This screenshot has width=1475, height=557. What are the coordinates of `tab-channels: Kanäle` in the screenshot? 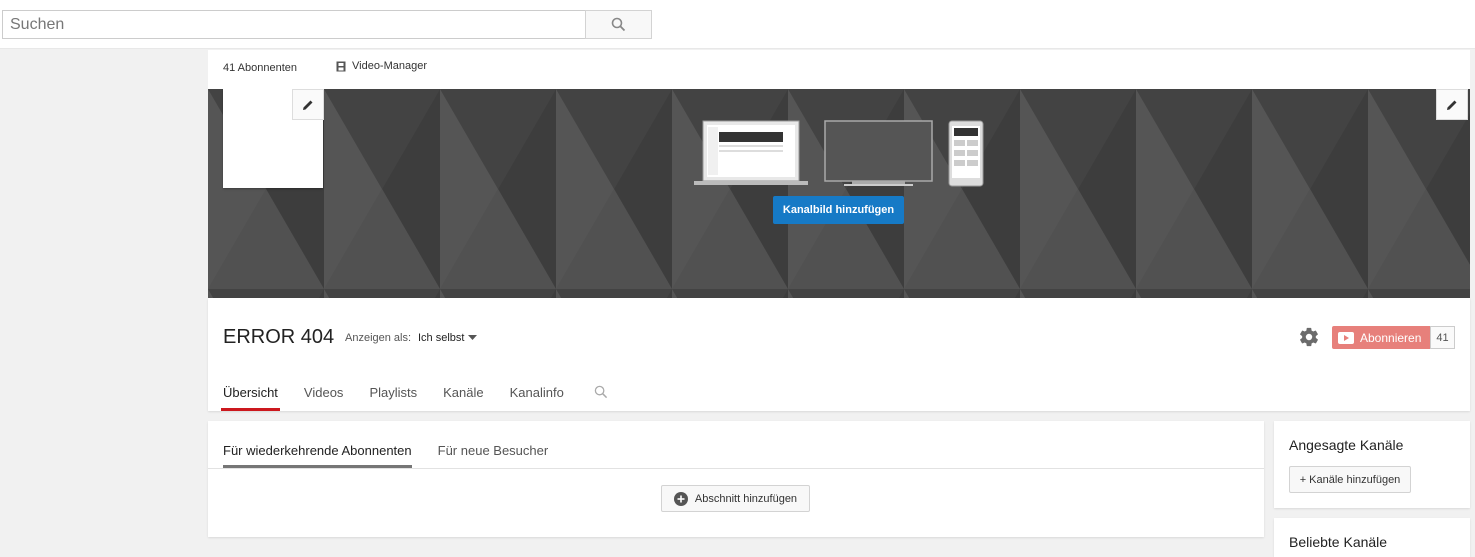 It's located at (463, 394).